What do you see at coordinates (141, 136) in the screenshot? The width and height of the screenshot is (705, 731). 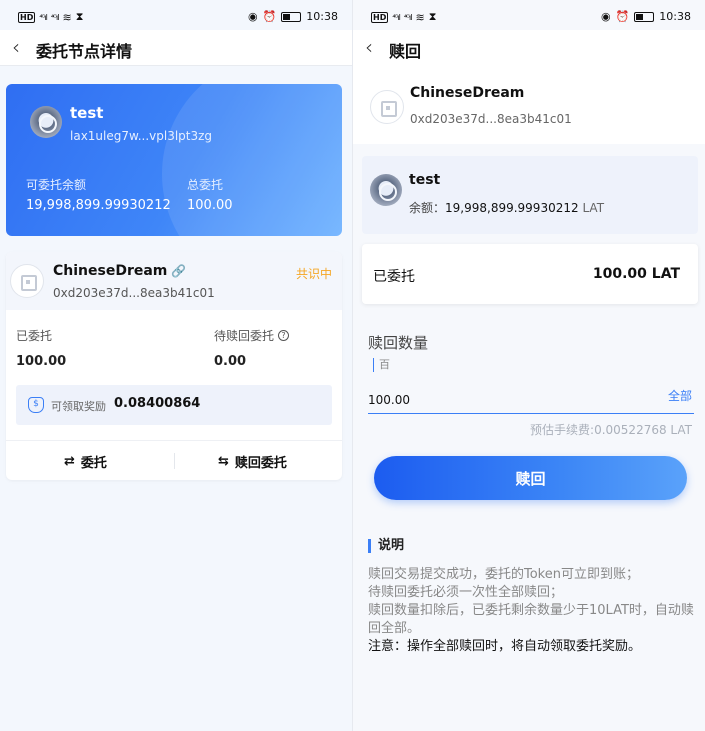 I see `wallet-address: lax1uleg7w...vpl3lpt3zg` at bounding box center [141, 136].